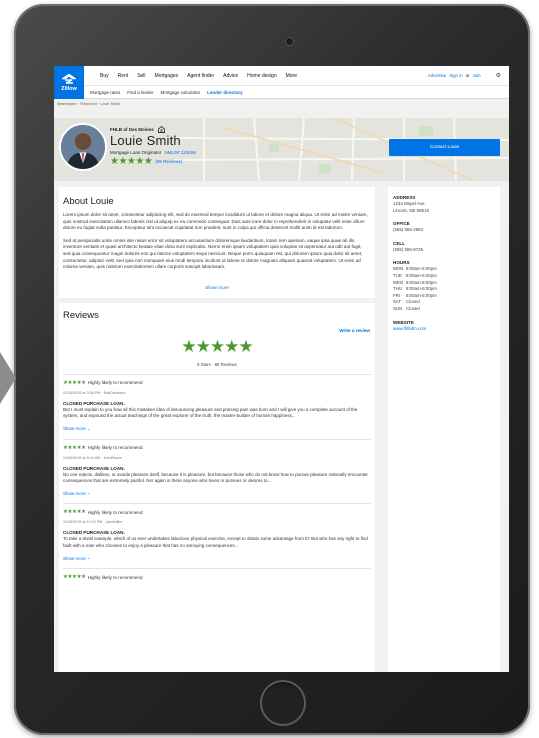  I want to click on nav-mortgages: Mortgages, so click(167, 76).